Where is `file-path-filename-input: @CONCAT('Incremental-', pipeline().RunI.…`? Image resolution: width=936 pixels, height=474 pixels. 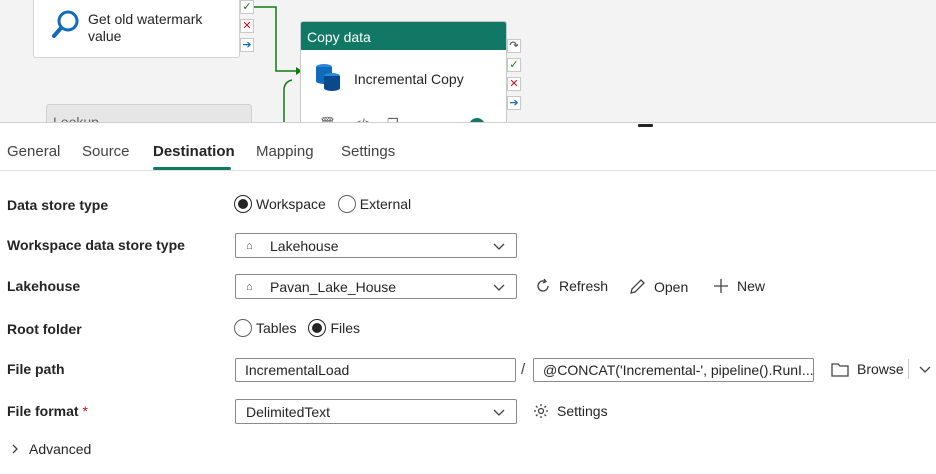
file-path-filename-input: @CONCAT('Incremental-', pipeline().RunI.… is located at coordinates (673, 370).